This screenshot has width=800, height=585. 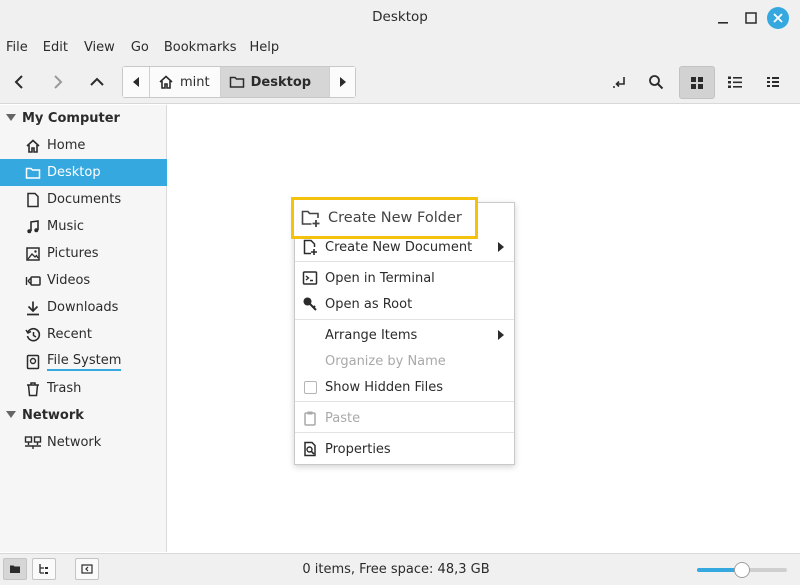 I want to click on location-entry-icon, so click(x=619, y=82).